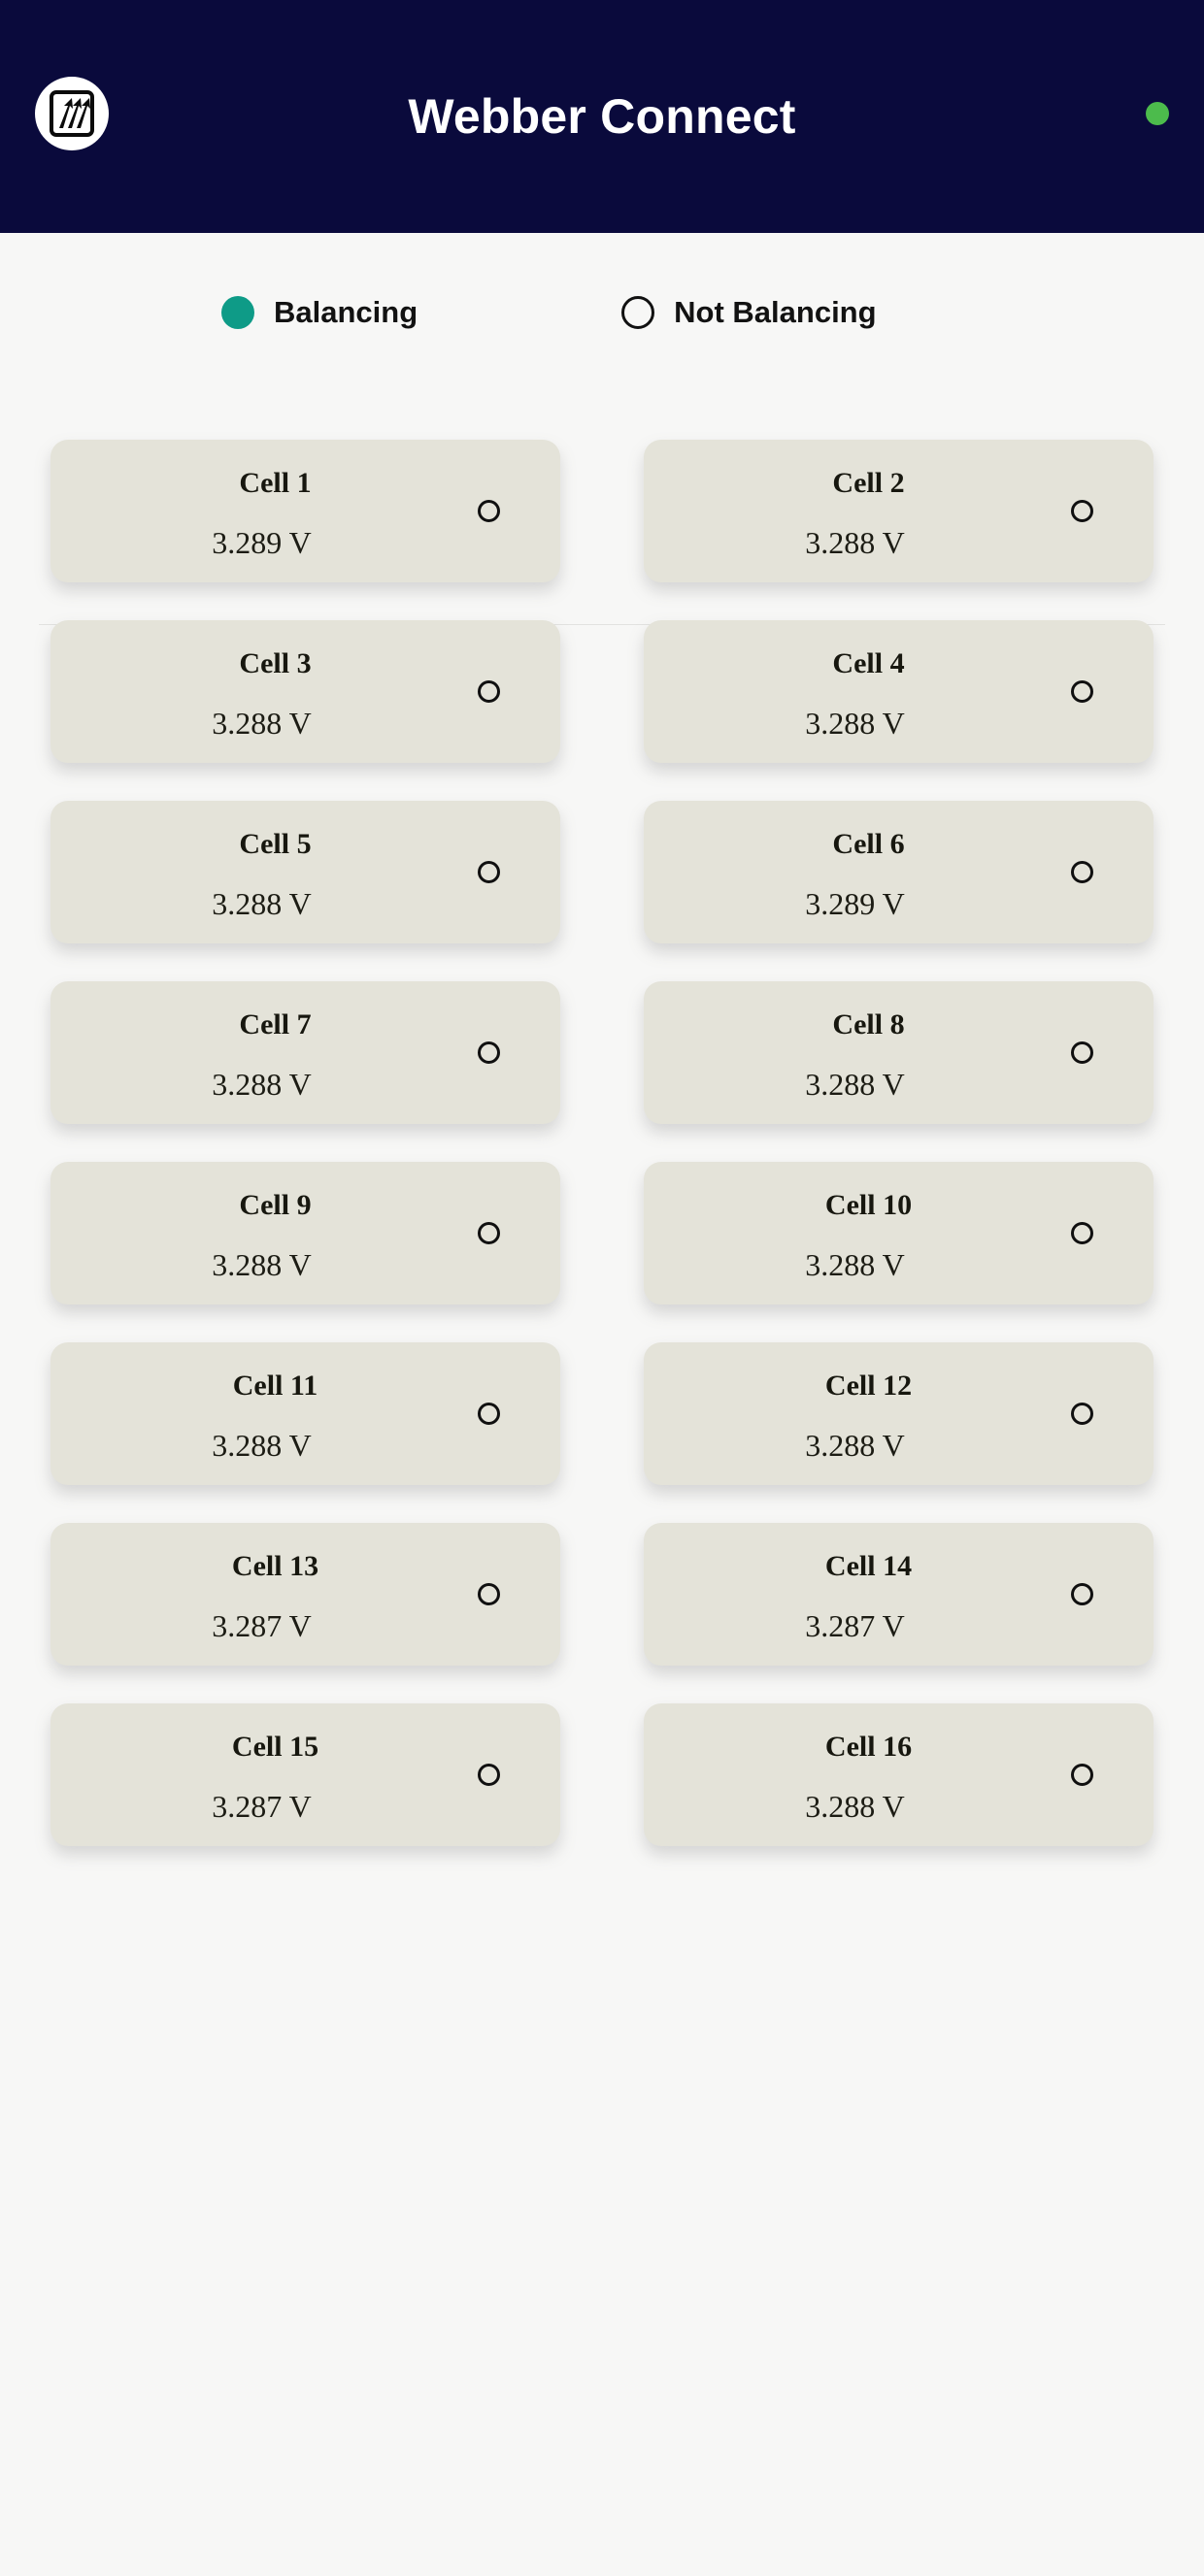 The image size is (1204, 2576). I want to click on cell-name-label: Cell 5, so click(275, 844).